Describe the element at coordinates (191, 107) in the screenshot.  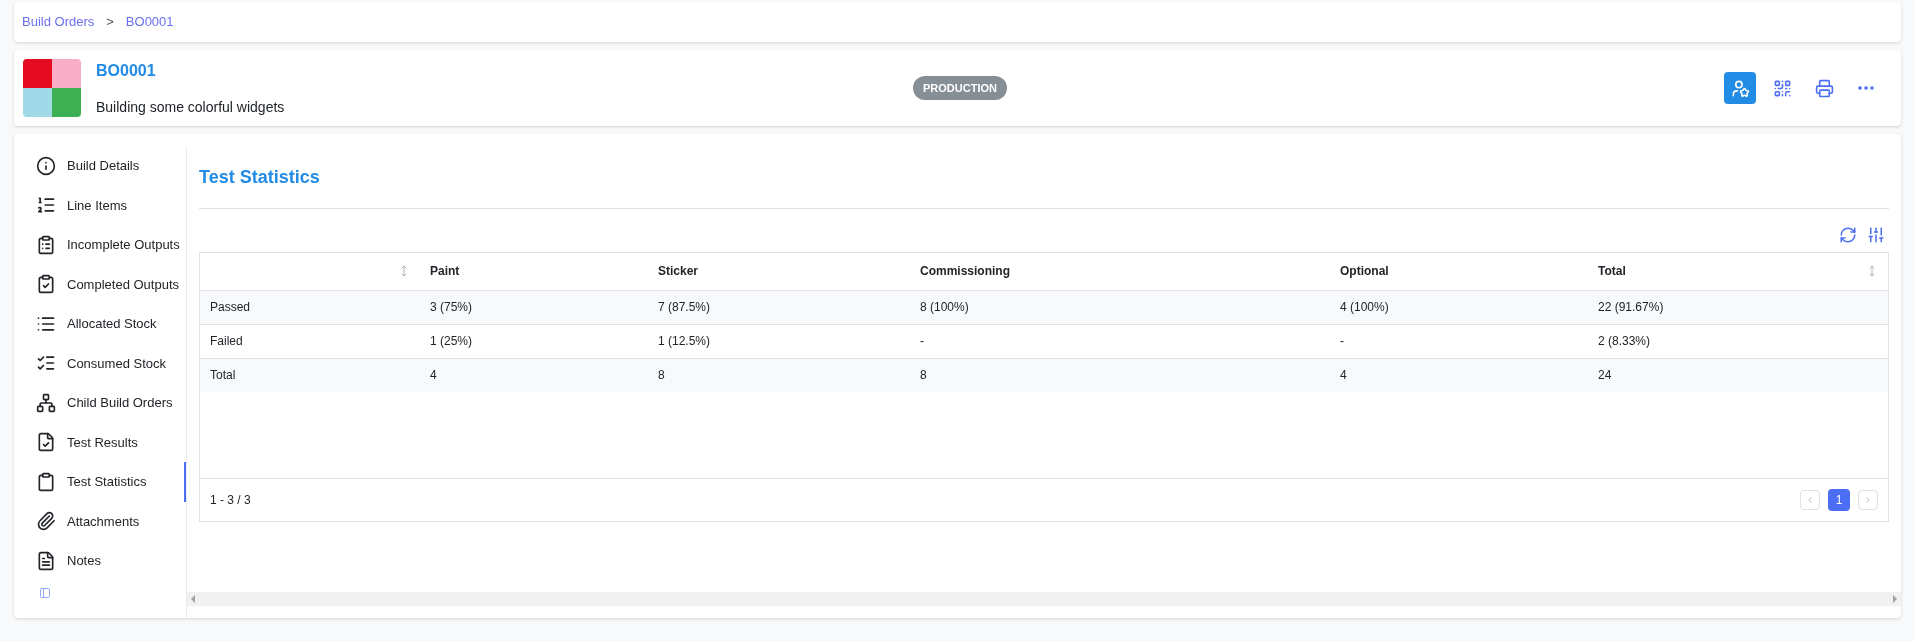
I see `order-description: Building some colorful widgets` at that location.